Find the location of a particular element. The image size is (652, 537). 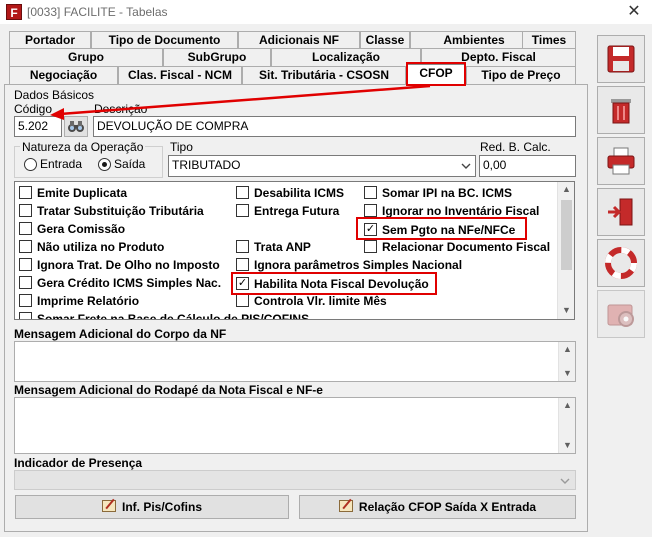

settings-icon is located at coordinates (620, 315).